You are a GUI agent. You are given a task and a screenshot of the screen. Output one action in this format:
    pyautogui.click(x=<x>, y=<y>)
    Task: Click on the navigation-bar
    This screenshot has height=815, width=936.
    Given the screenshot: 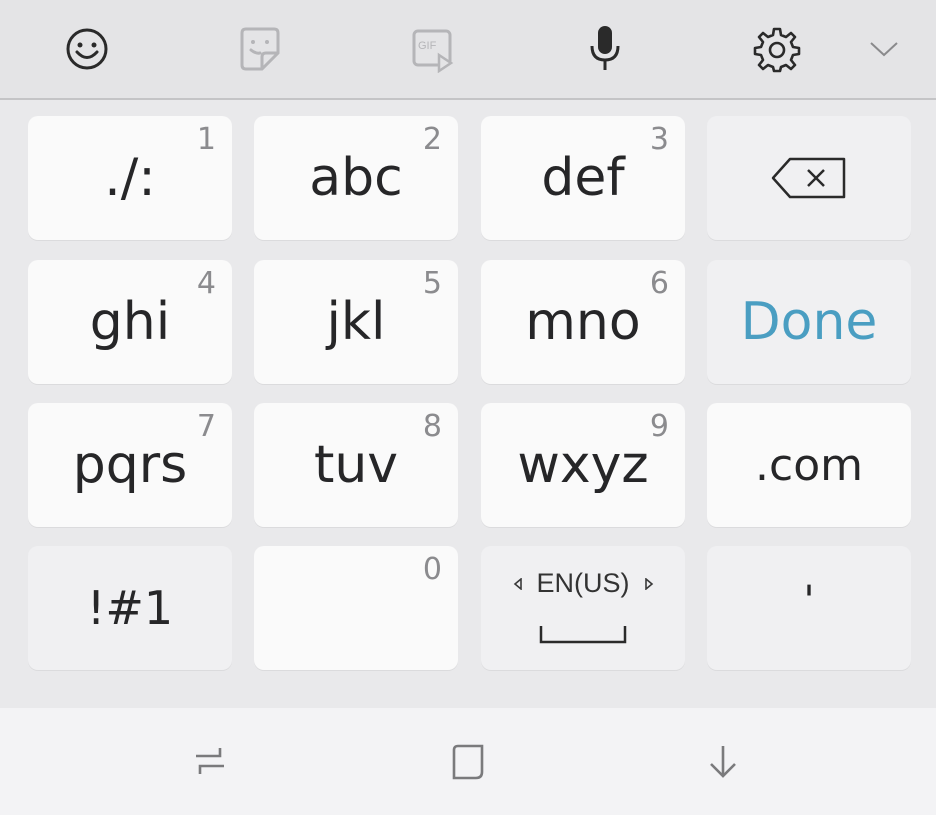 What is the action you would take?
    pyautogui.click(x=468, y=761)
    